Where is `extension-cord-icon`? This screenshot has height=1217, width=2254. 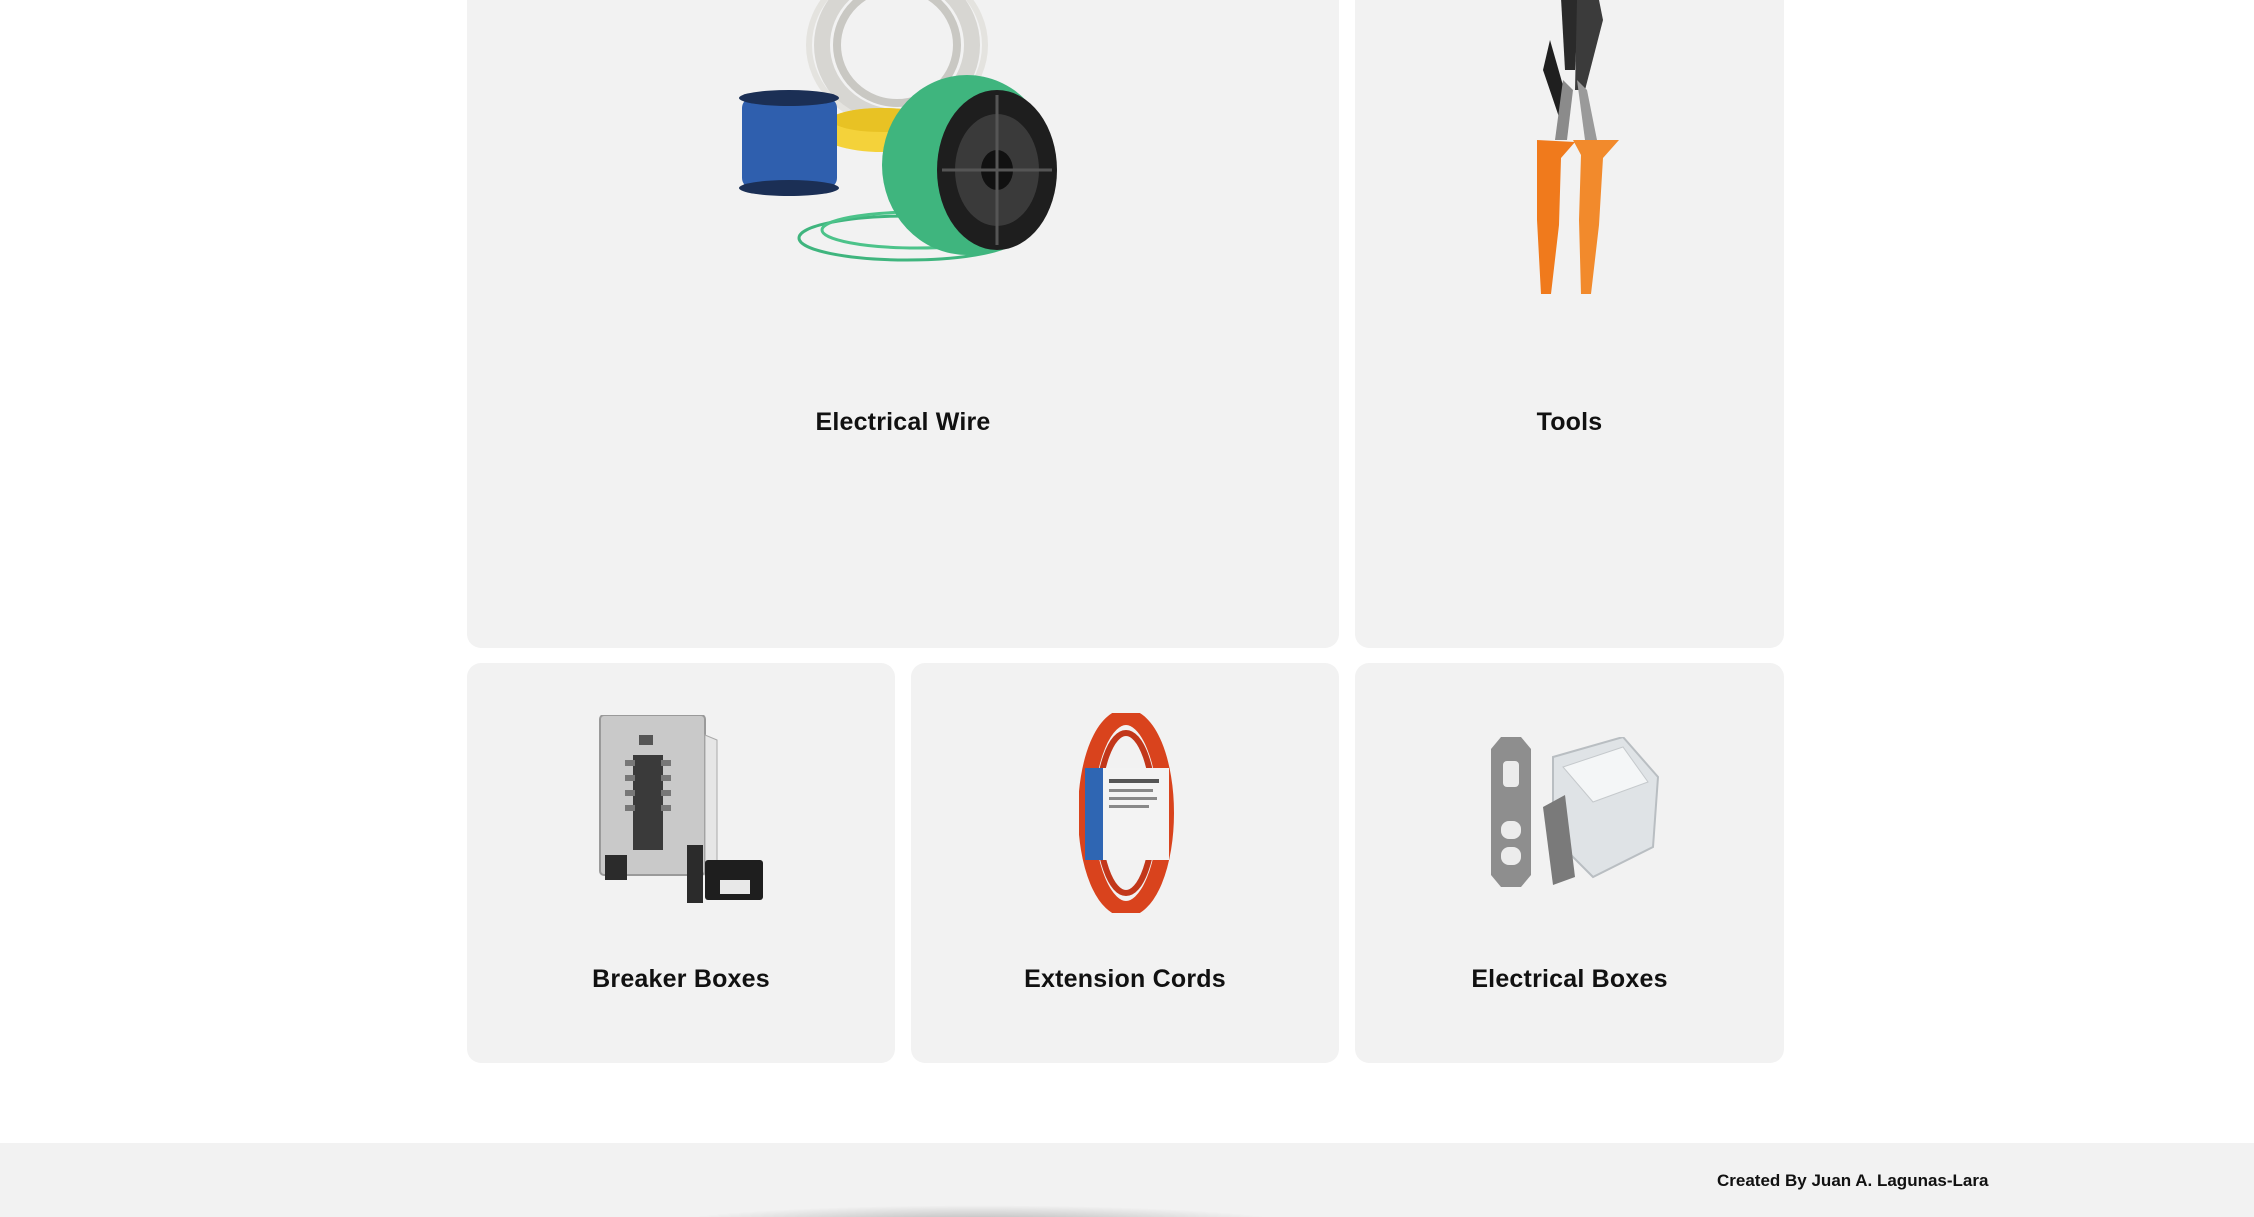
extension-cord-icon is located at coordinates (1126, 813).